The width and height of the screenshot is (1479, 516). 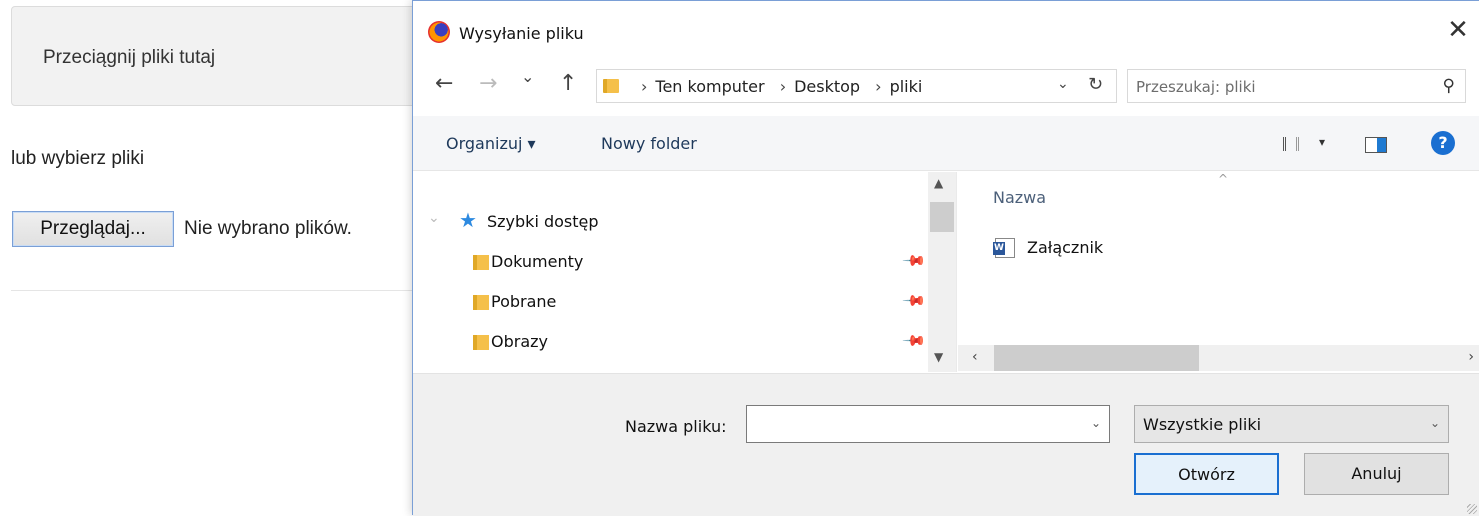 I want to click on expand-chevron-icon: ⌄, so click(x=434, y=218).